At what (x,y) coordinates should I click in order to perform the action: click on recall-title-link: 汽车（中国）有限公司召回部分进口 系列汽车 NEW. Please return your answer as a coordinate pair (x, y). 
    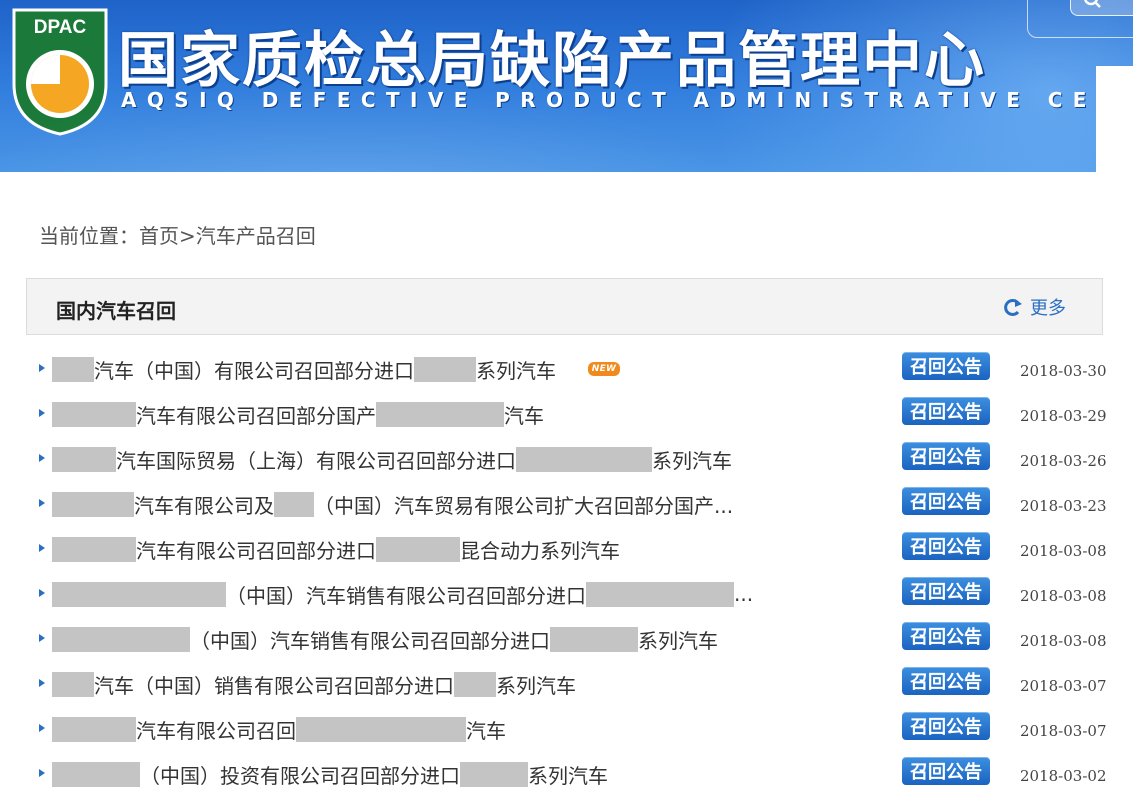
    Looking at the image, I should click on (336, 369).